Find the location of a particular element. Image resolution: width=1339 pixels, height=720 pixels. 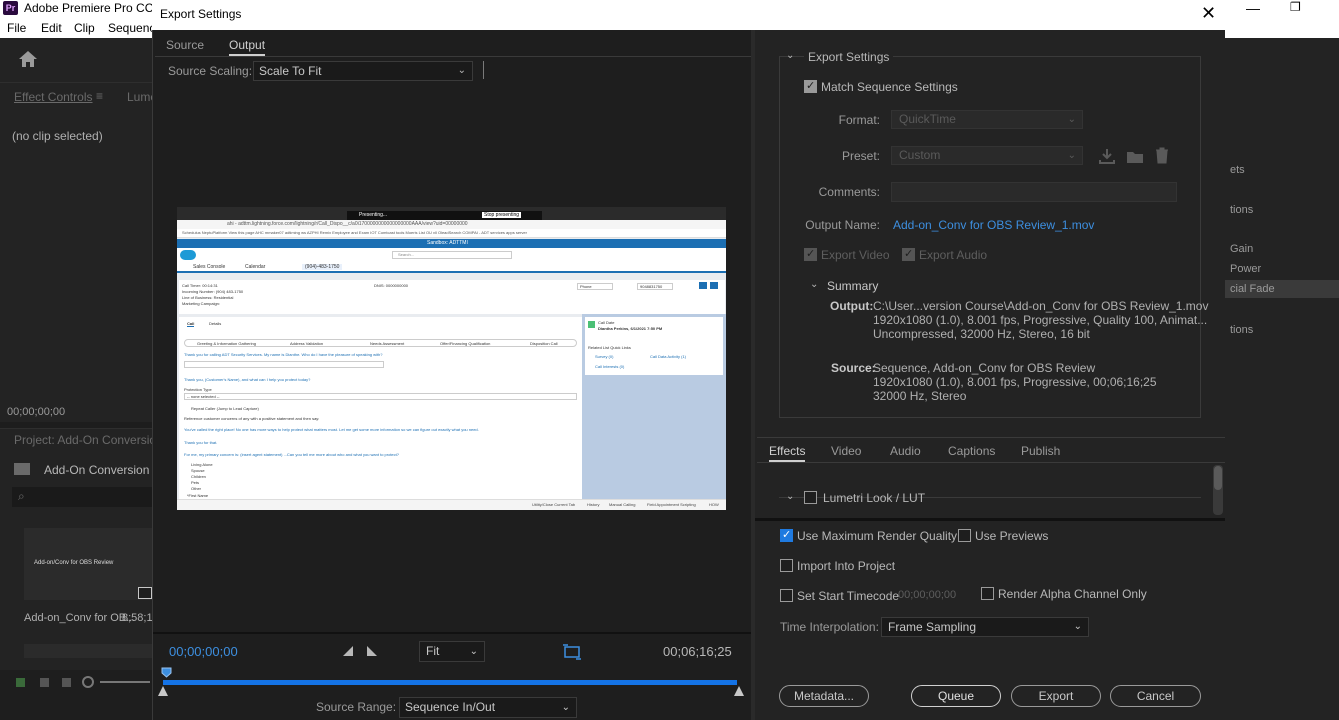

mark-in-icon is located at coordinates (348, 651).